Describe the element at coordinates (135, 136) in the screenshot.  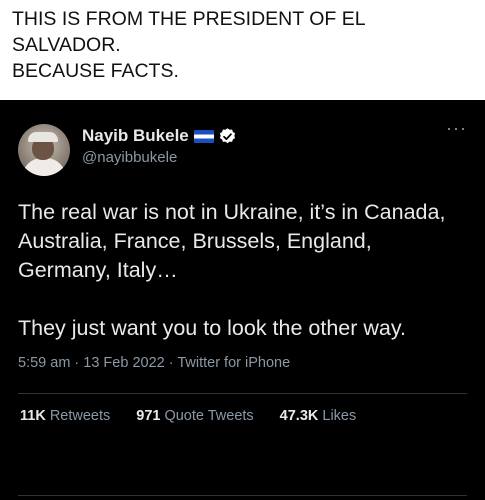
I see `author-display-name: Nayib Bukele` at that location.